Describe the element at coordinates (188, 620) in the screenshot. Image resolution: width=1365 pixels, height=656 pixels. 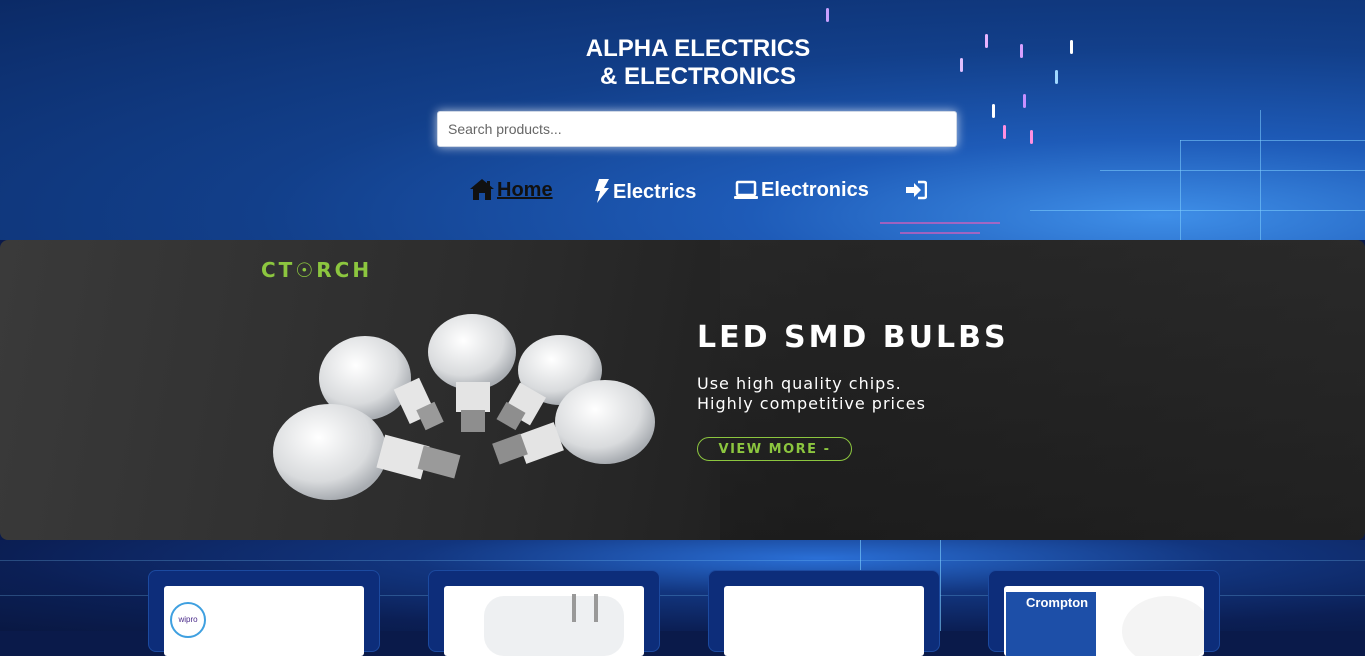
I see `wipro-logo: wipro` at that location.